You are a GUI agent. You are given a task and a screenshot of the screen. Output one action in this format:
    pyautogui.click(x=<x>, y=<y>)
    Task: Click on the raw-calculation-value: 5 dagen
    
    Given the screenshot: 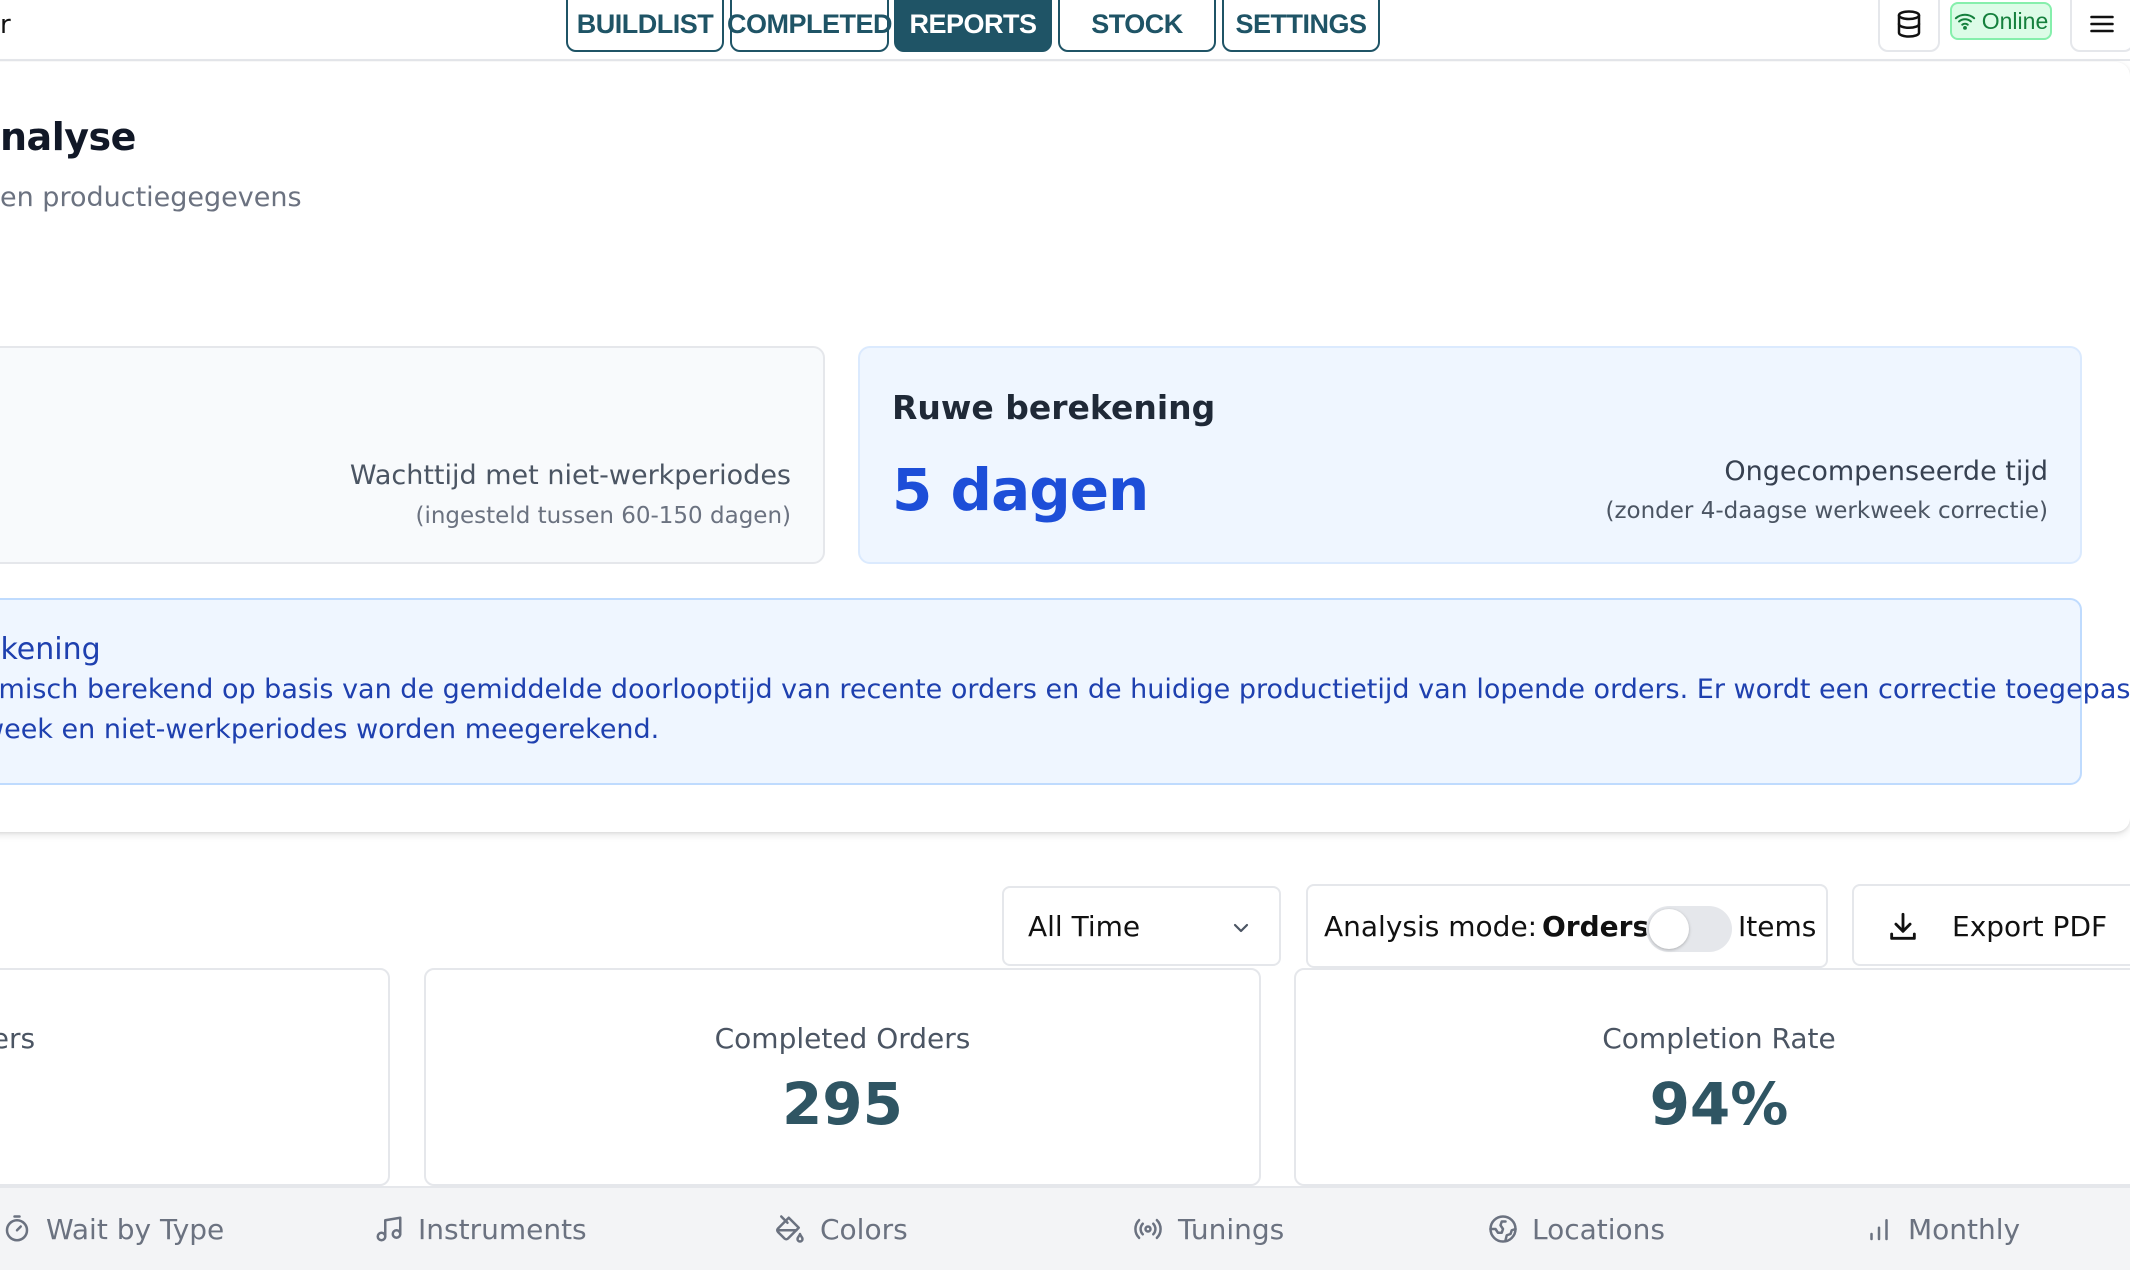 What is the action you would take?
    pyautogui.click(x=1020, y=490)
    